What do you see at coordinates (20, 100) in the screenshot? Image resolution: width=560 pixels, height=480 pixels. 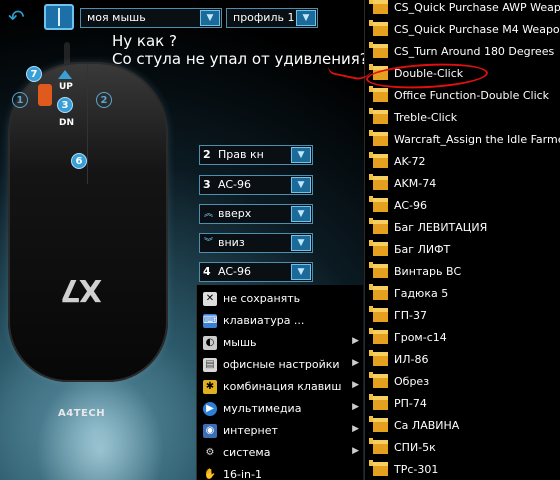 I see `button-1-marker: 1` at bounding box center [20, 100].